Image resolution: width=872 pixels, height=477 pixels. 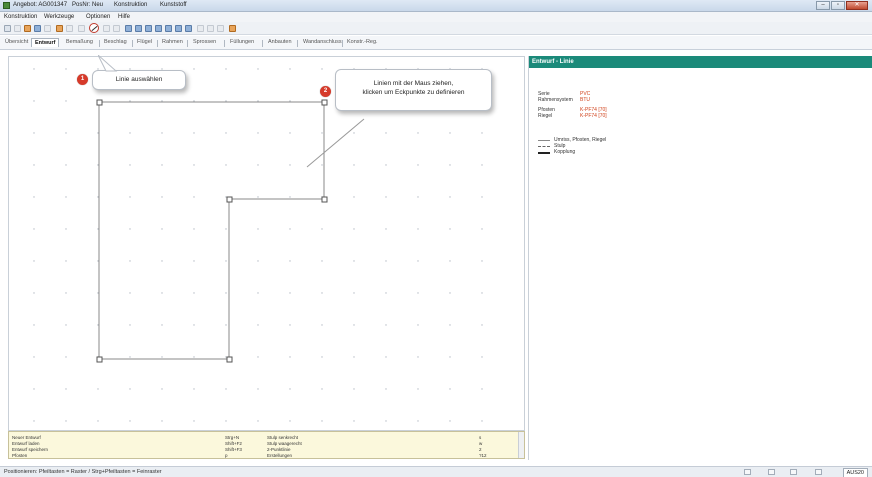 I want to click on arc-icon, so click(x=116, y=28).